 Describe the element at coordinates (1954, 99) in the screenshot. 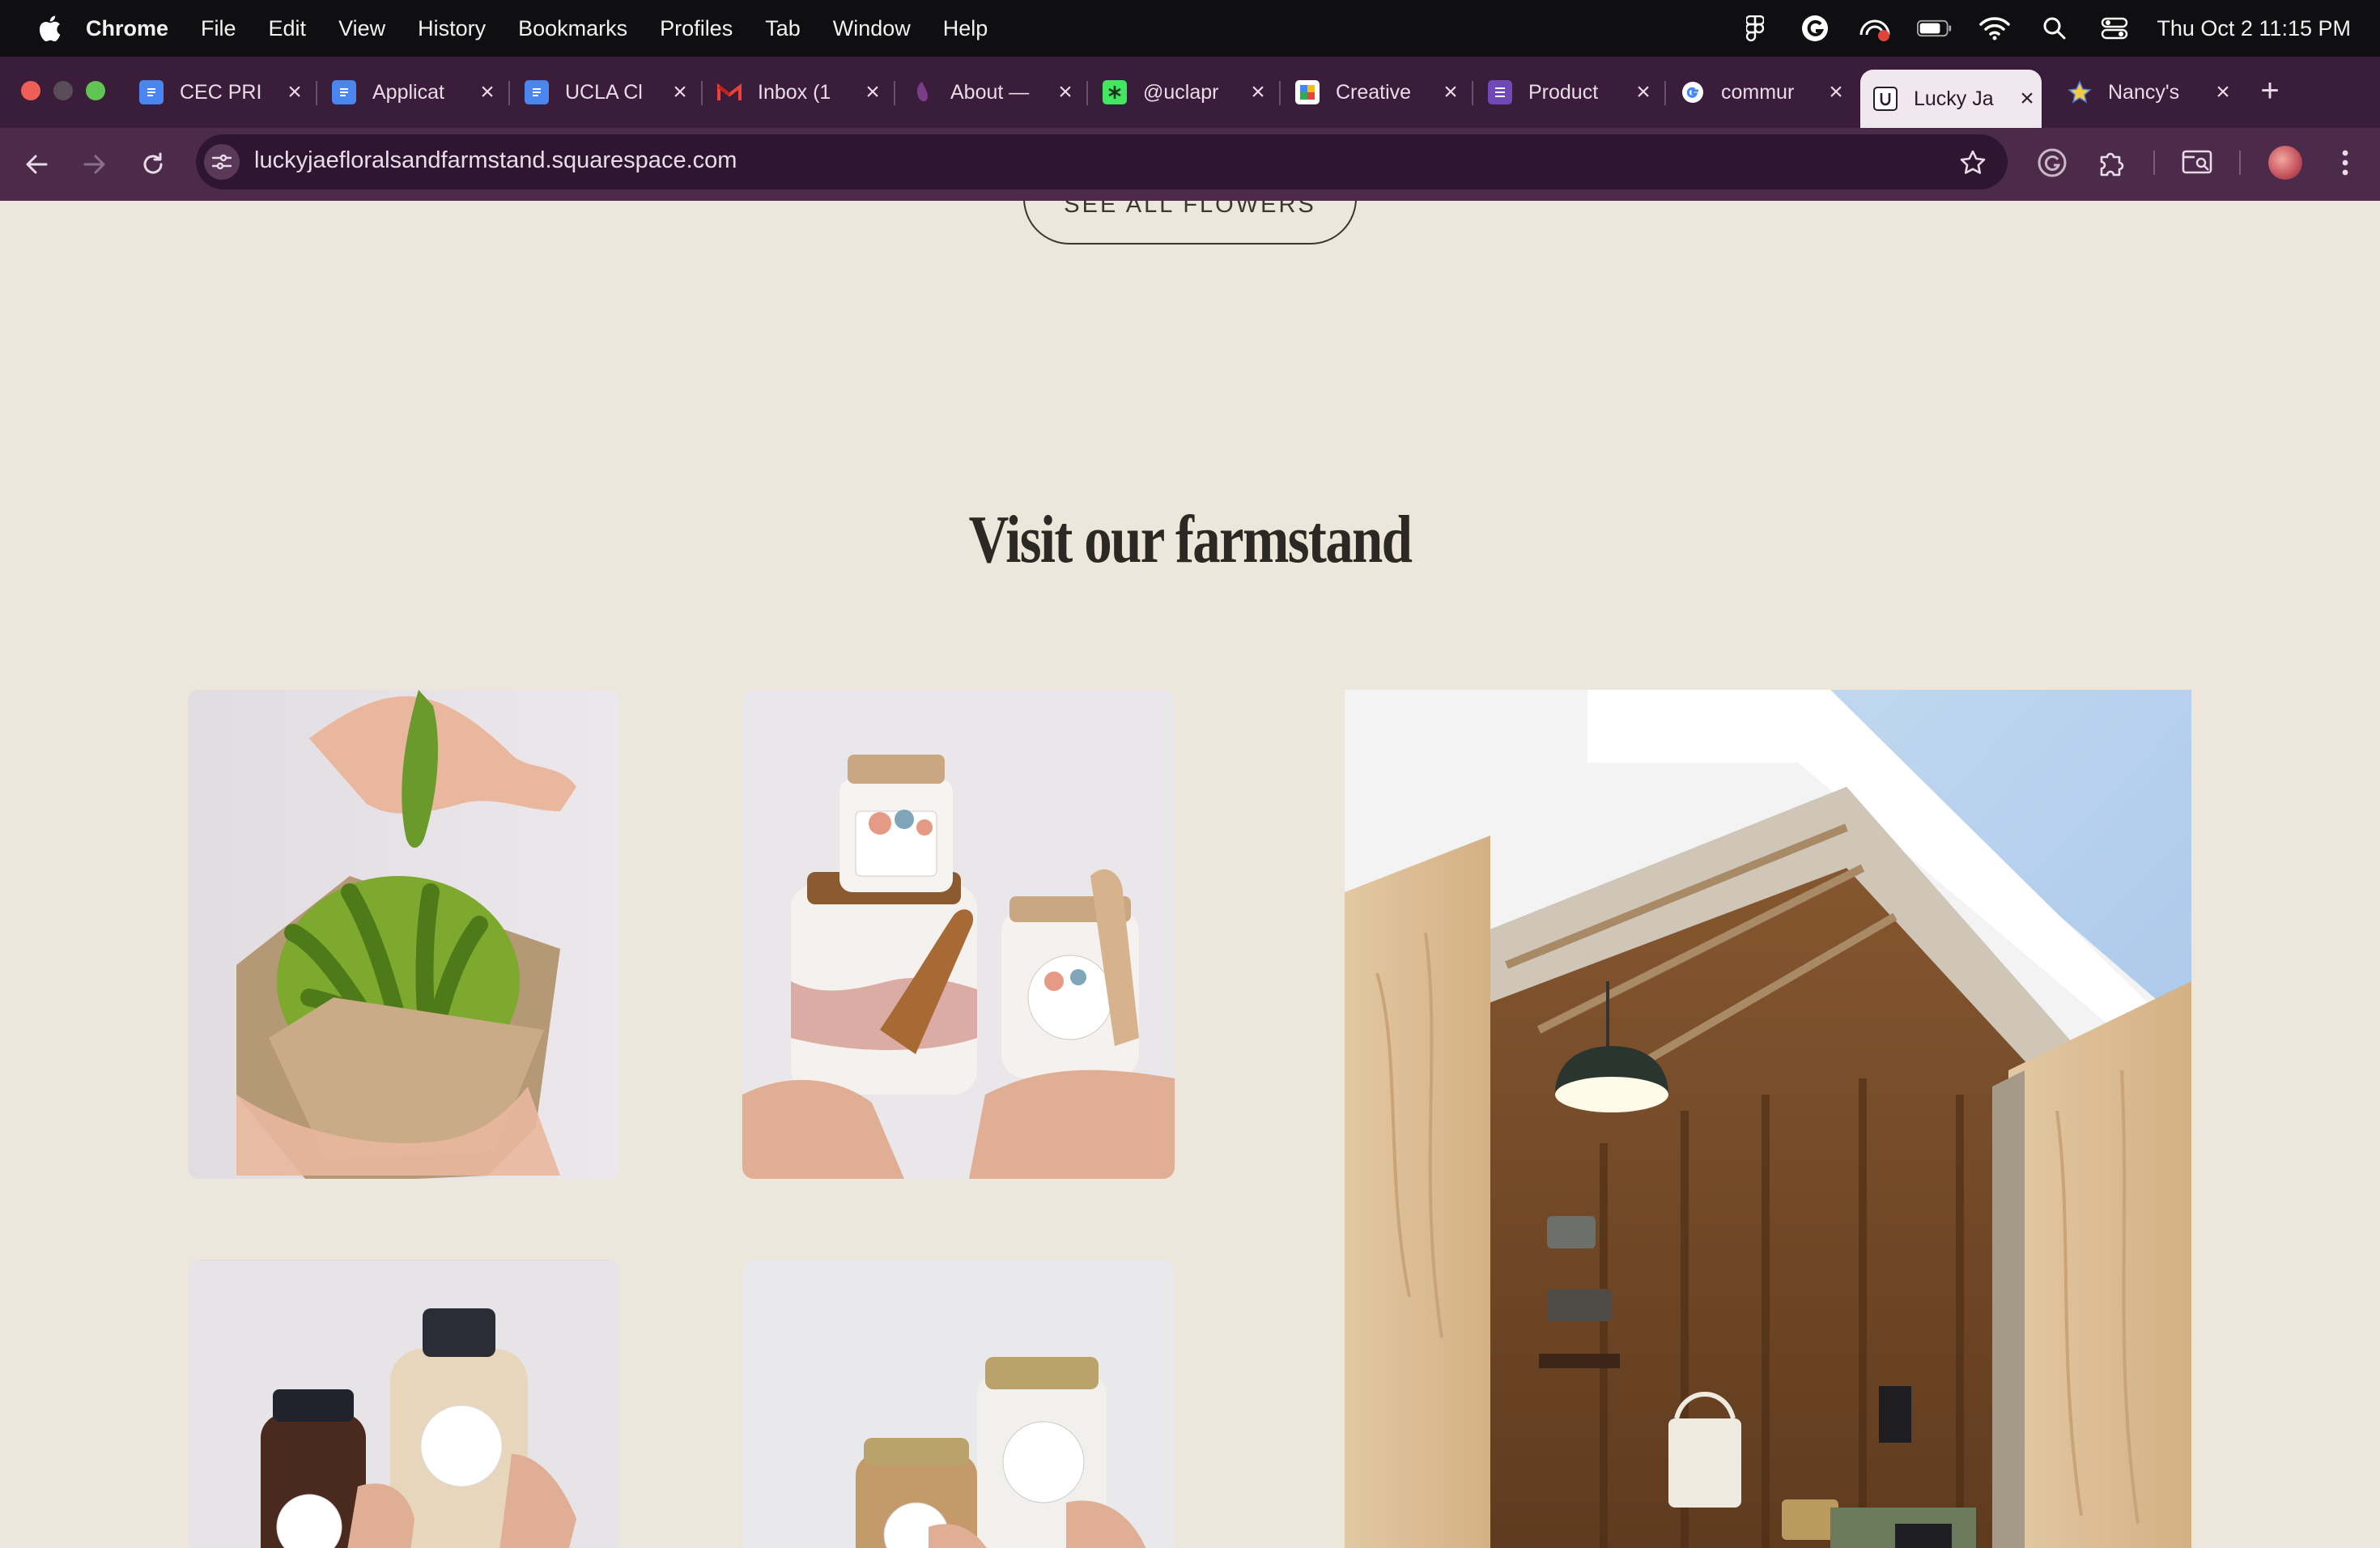

I see `tab-label: Lucky Ja` at that location.